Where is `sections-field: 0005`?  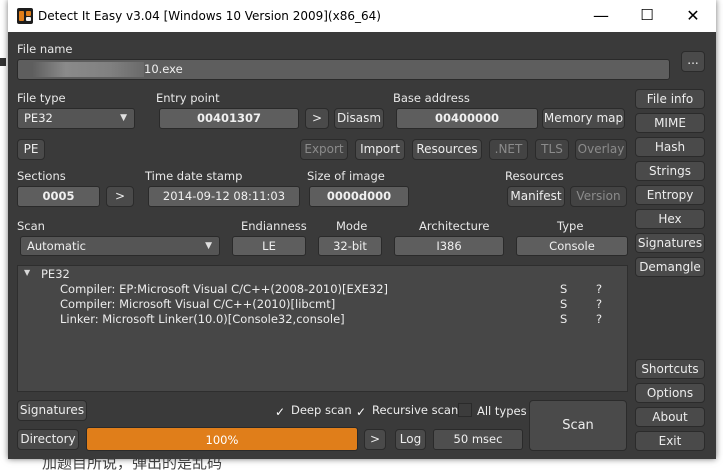 sections-field: 0005 is located at coordinates (58, 196).